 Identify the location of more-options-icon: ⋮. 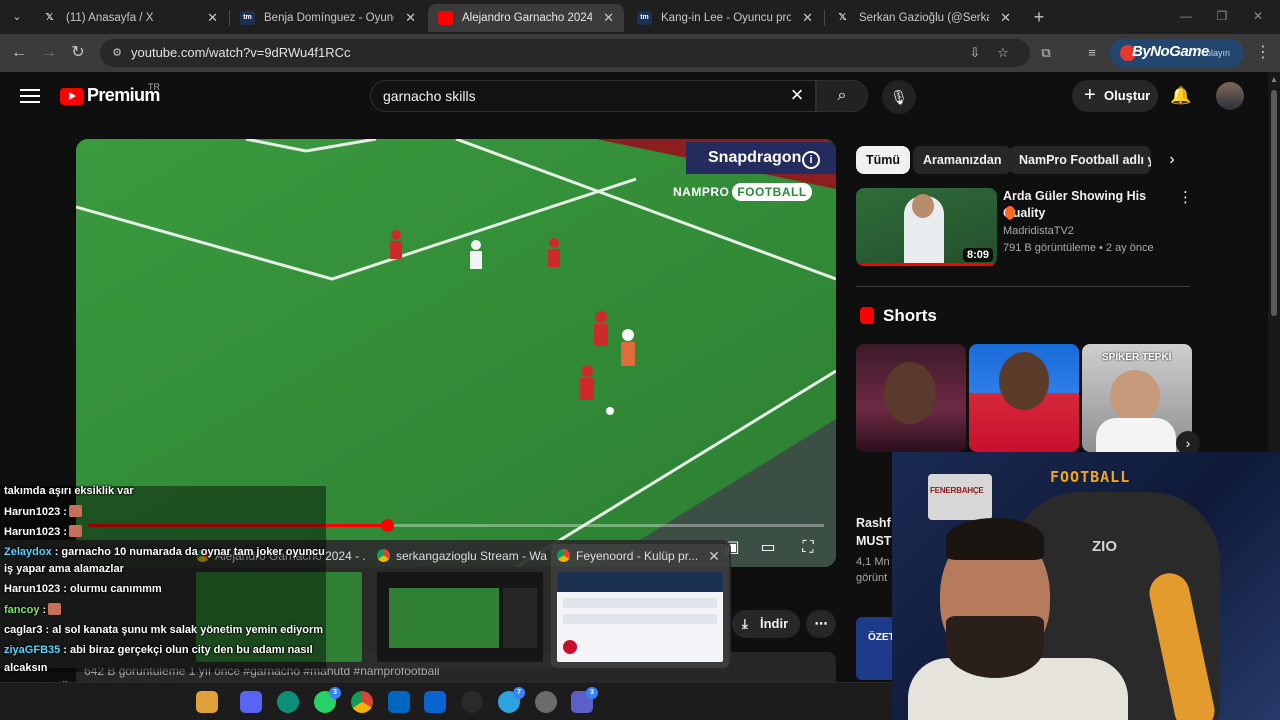
(1185, 199).